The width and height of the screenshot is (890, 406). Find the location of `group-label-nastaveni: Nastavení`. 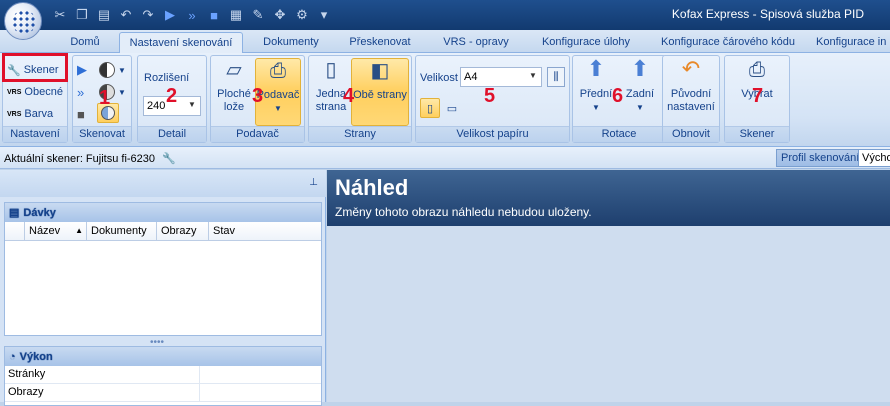

group-label-nastaveni: Nastavení is located at coordinates (35, 134).